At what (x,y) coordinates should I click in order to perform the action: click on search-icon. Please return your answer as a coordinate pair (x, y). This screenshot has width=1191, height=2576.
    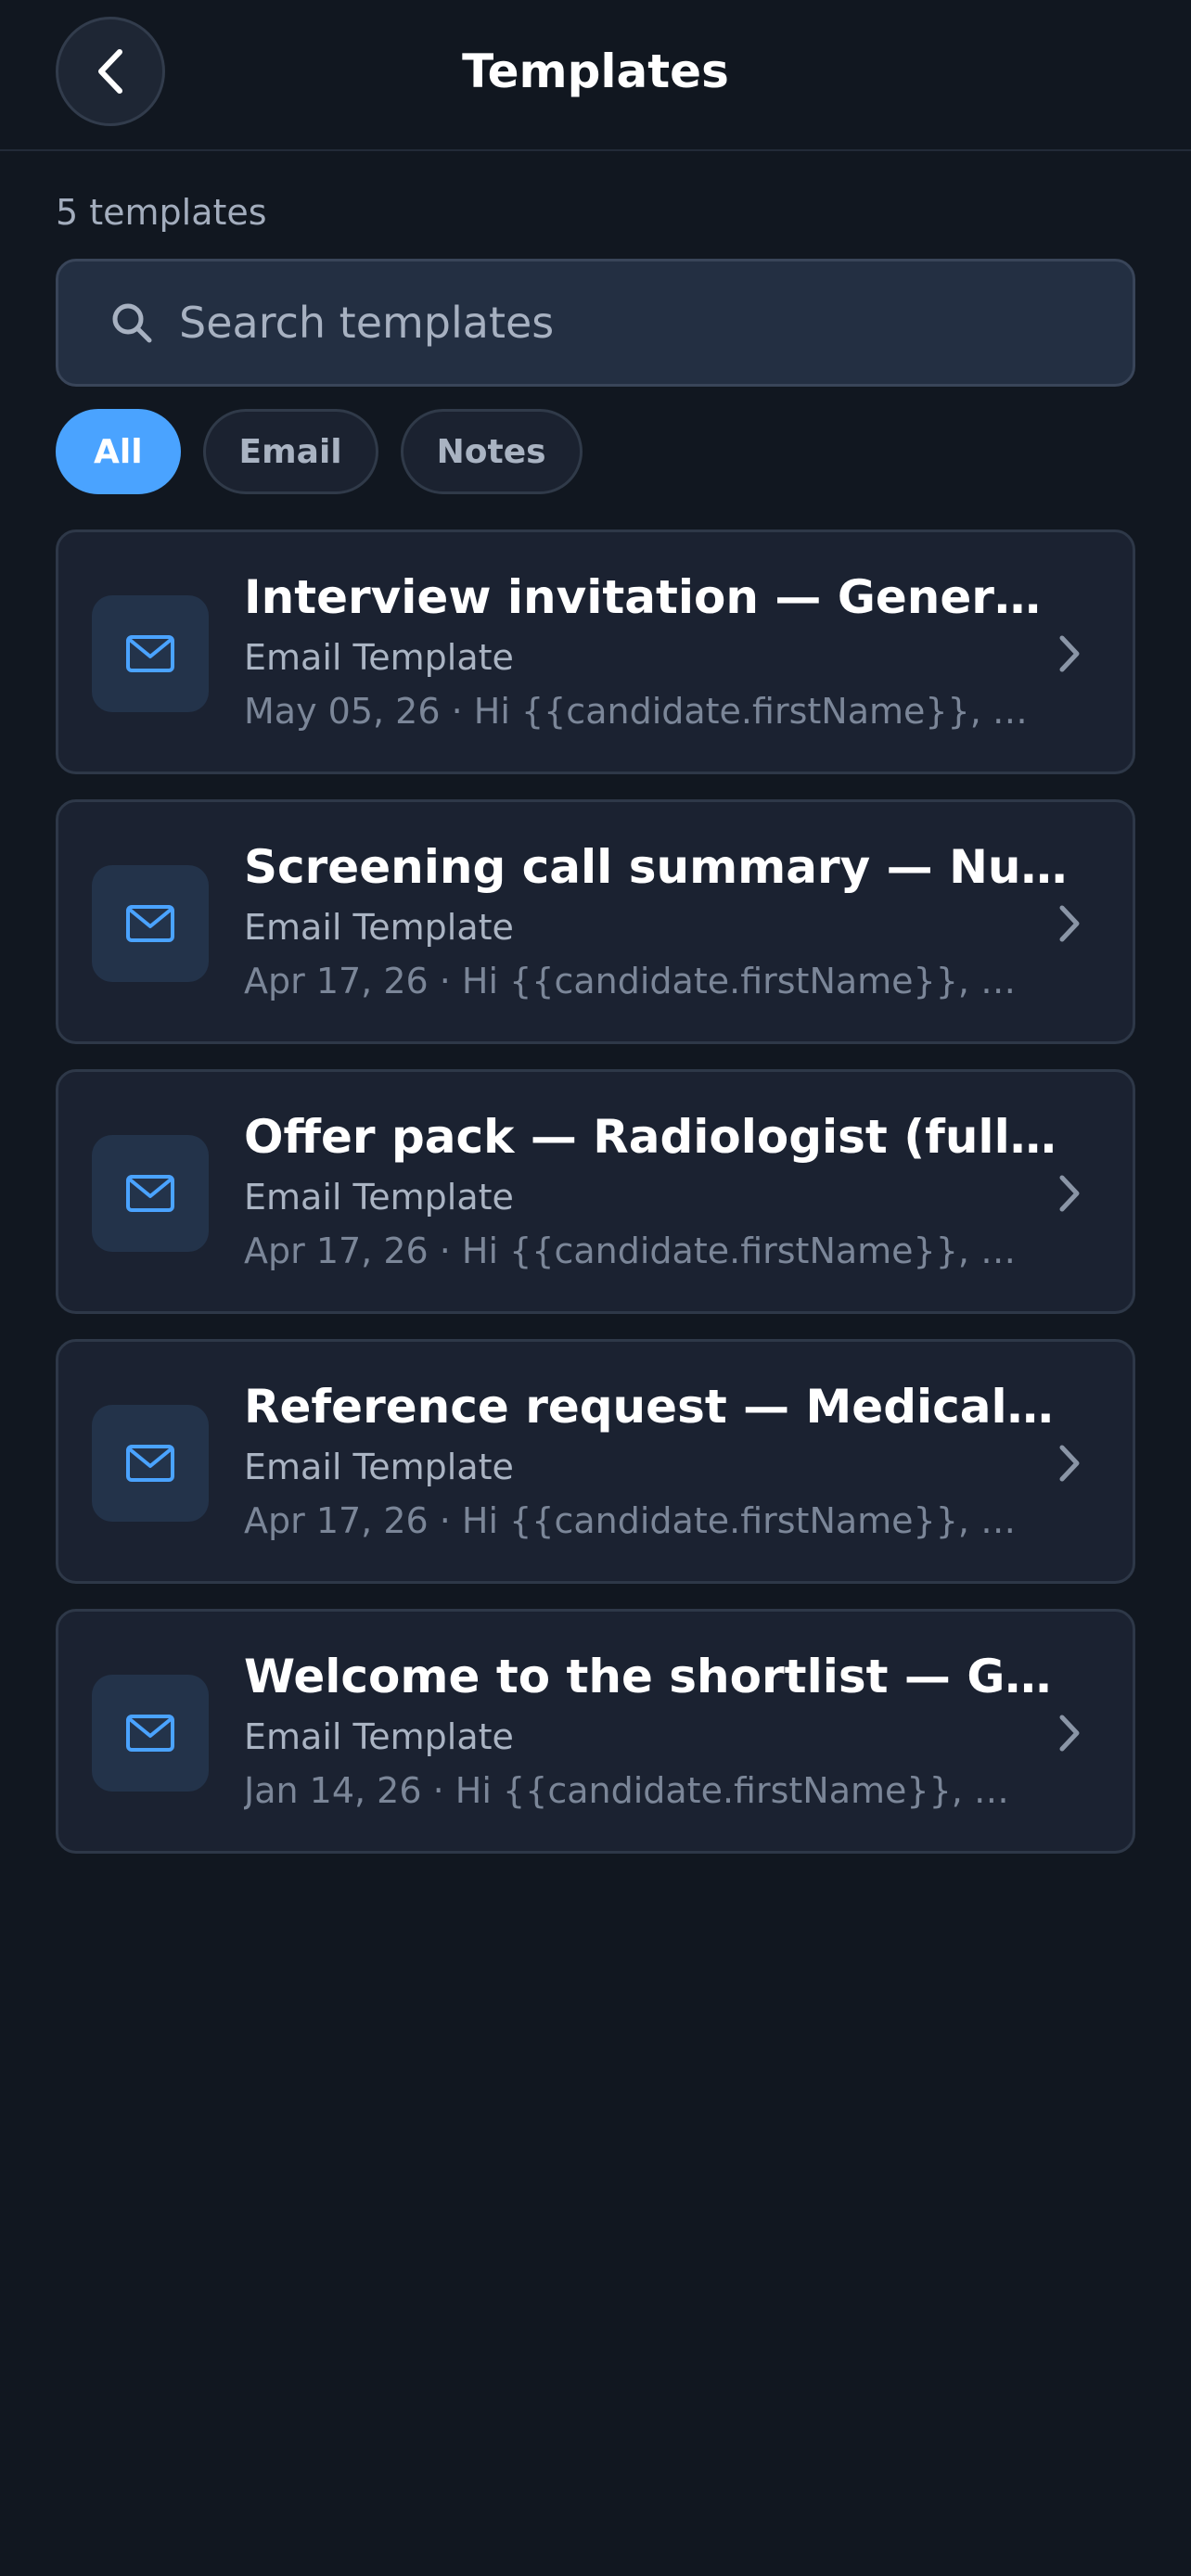
    Looking at the image, I should click on (132, 323).